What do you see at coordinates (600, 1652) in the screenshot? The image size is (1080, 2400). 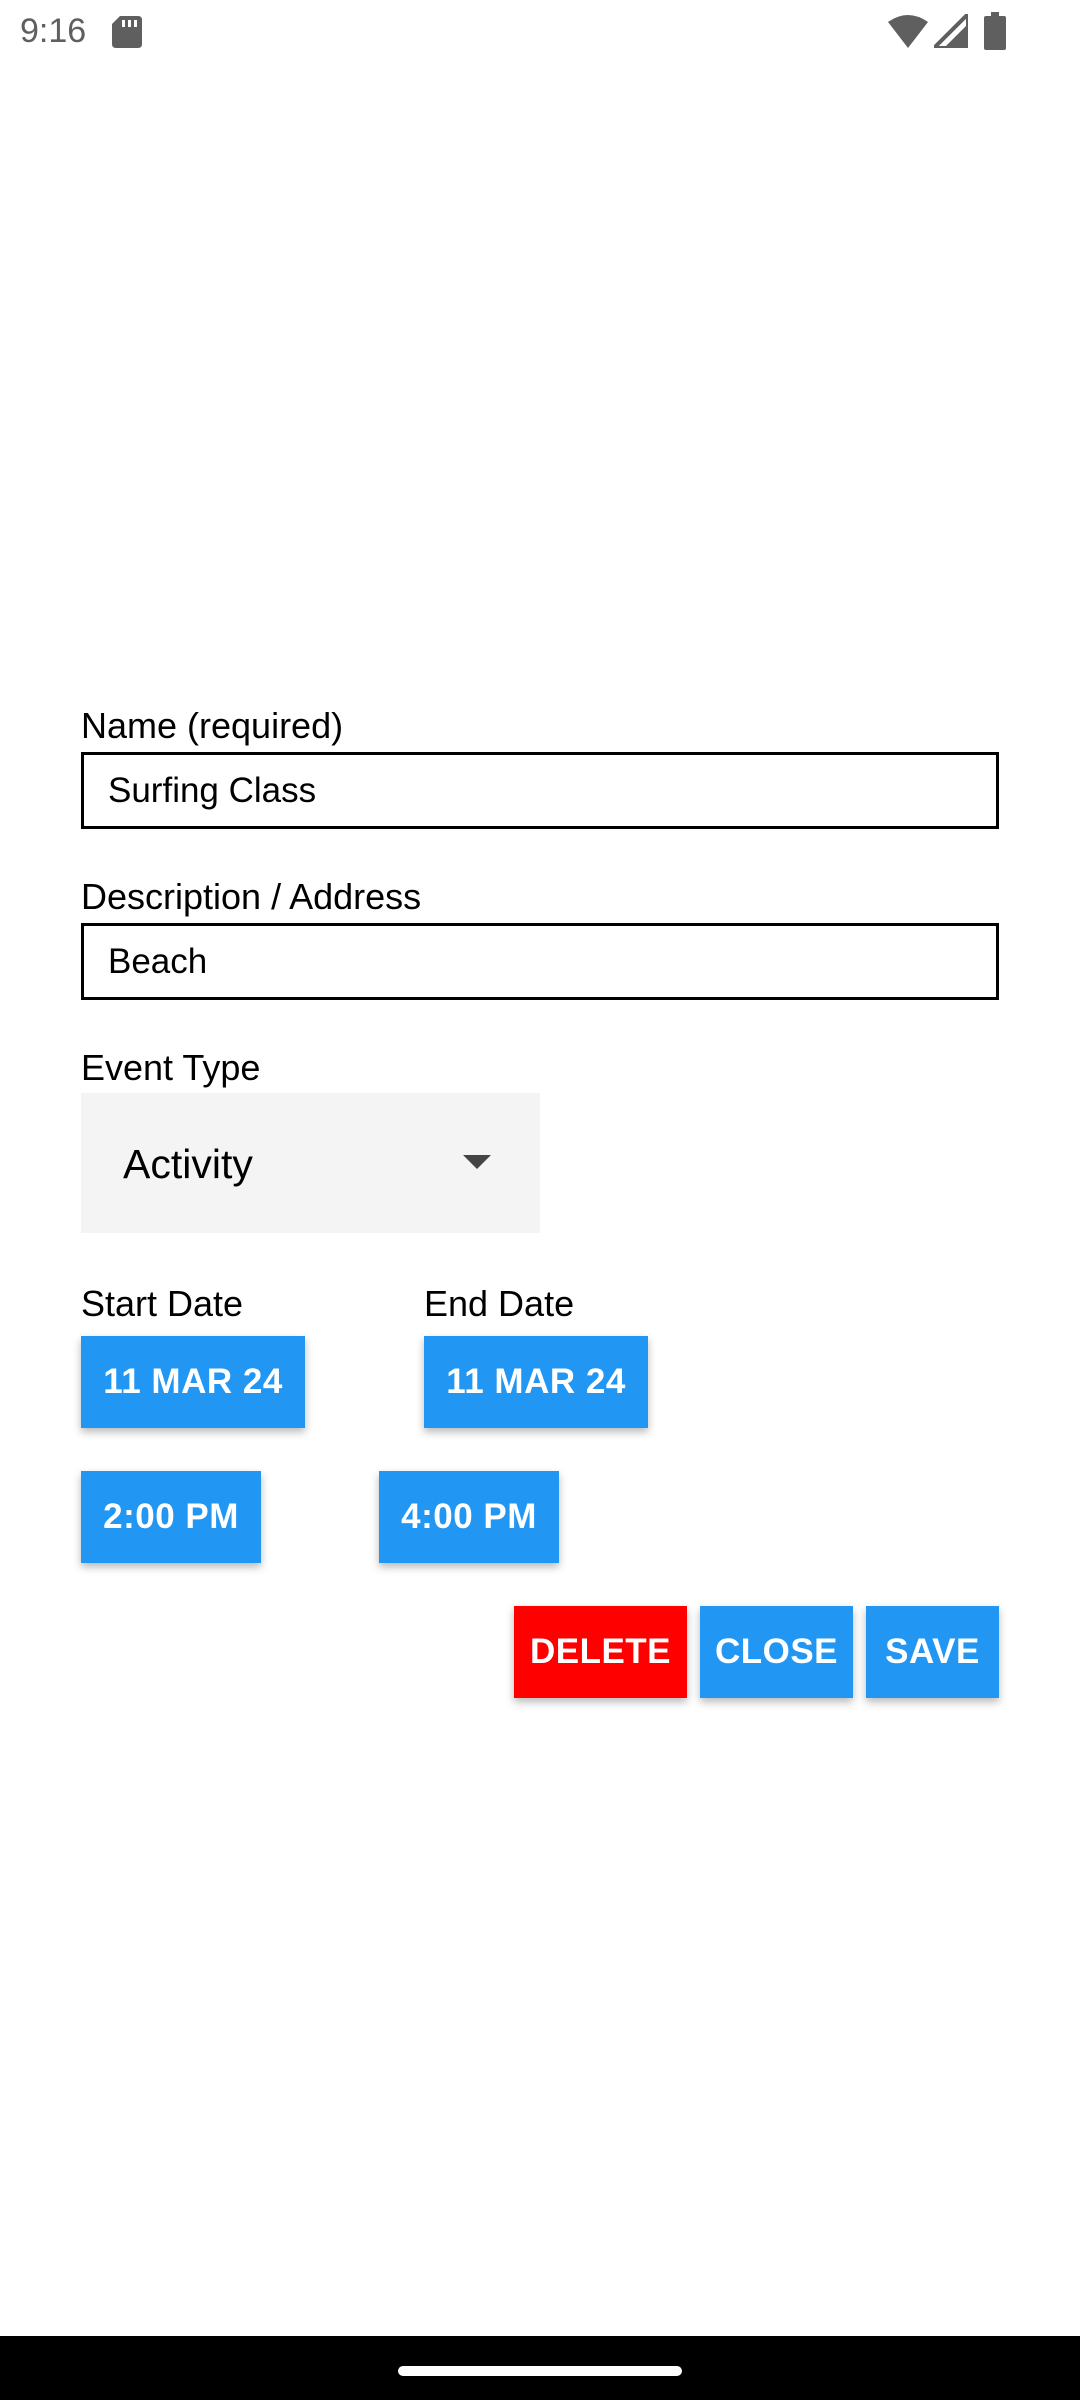 I see `delete-button: DELETE` at bounding box center [600, 1652].